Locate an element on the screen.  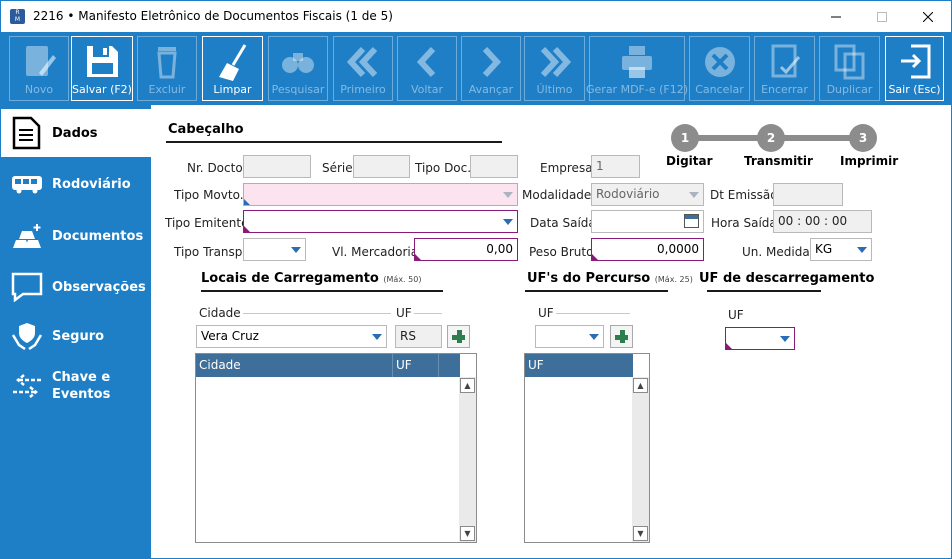
peso-bruto-value: 0,0000 is located at coordinates (678, 249).